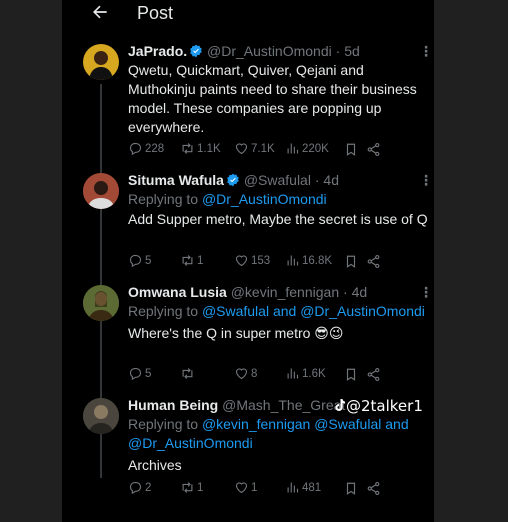 The height and width of the screenshot is (522, 508). What do you see at coordinates (236, 333) in the screenshot?
I see `post-text: Where's the Q in super metro 😎😉` at bounding box center [236, 333].